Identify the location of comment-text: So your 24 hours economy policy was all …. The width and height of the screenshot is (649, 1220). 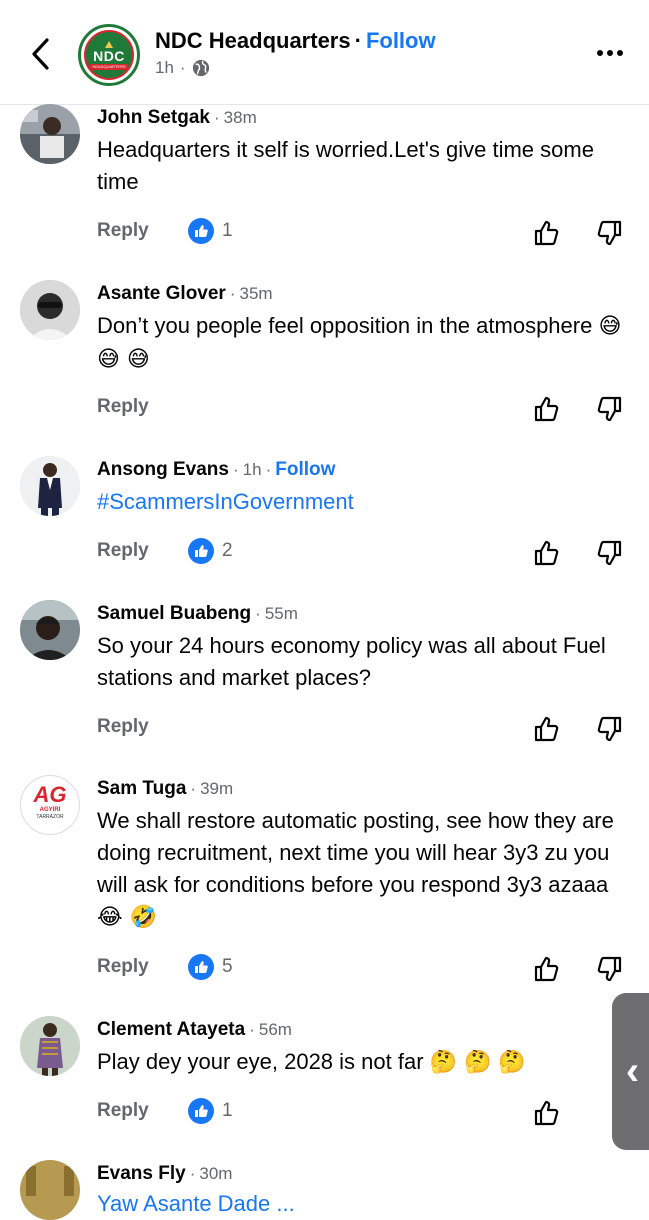
(351, 661).